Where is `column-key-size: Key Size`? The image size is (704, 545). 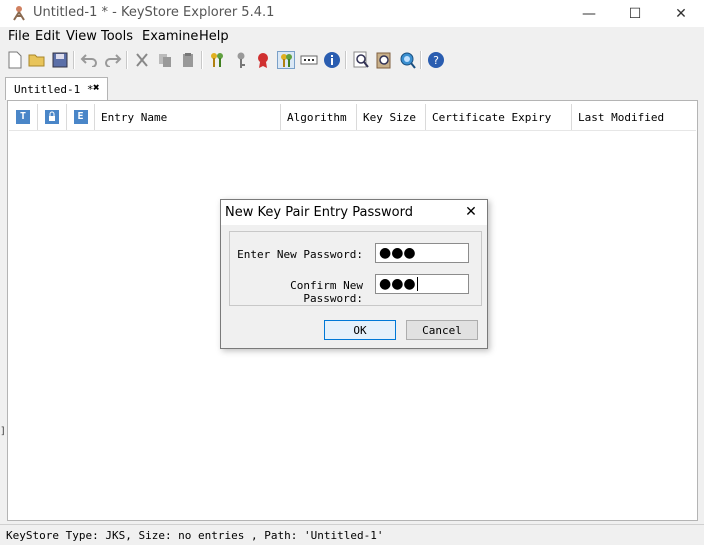
column-key-size: Key Size is located at coordinates (391, 117).